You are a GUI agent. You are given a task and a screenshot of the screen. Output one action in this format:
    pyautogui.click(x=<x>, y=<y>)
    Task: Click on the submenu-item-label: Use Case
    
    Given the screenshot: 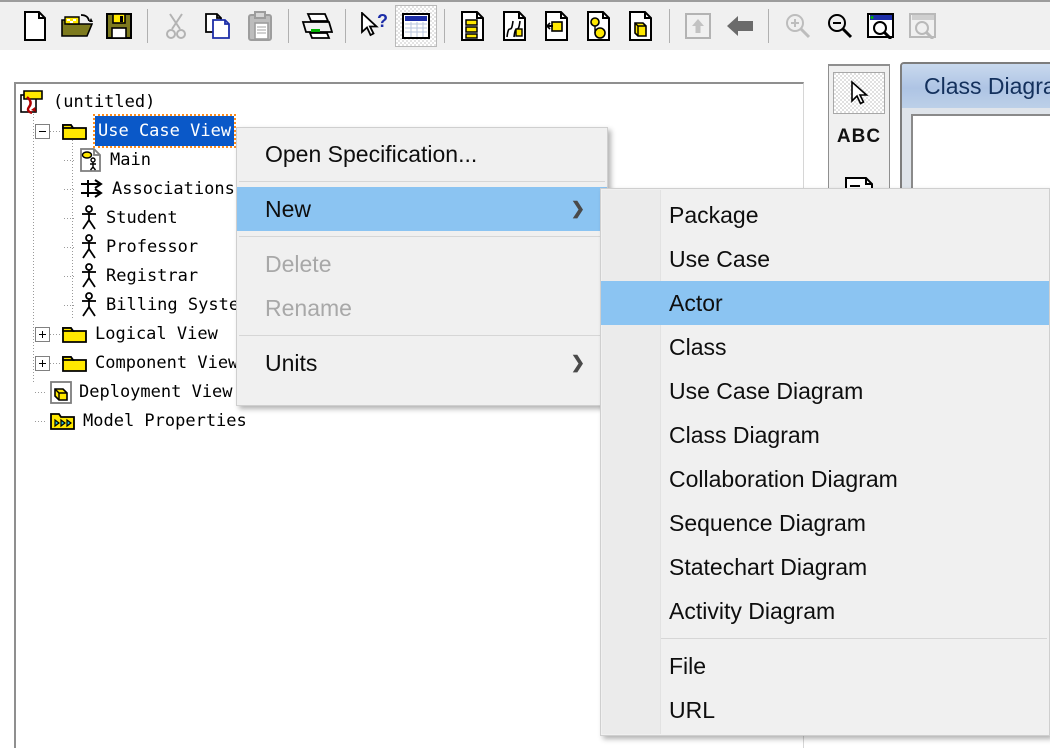 What is the action you would take?
    pyautogui.click(x=719, y=258)
    